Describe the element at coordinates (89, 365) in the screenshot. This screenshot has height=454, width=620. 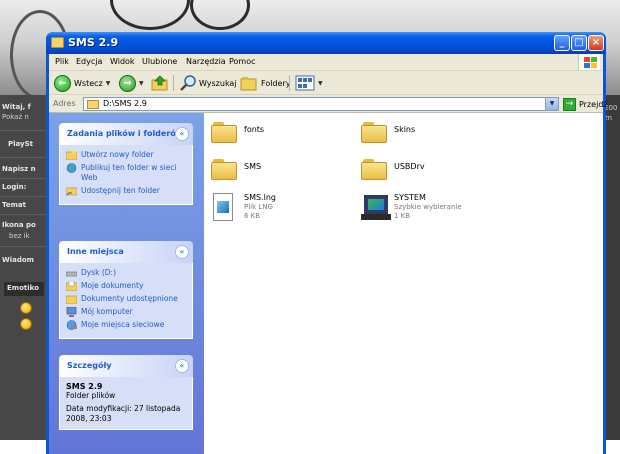
I see `details-title: Szczegóły` at that location.